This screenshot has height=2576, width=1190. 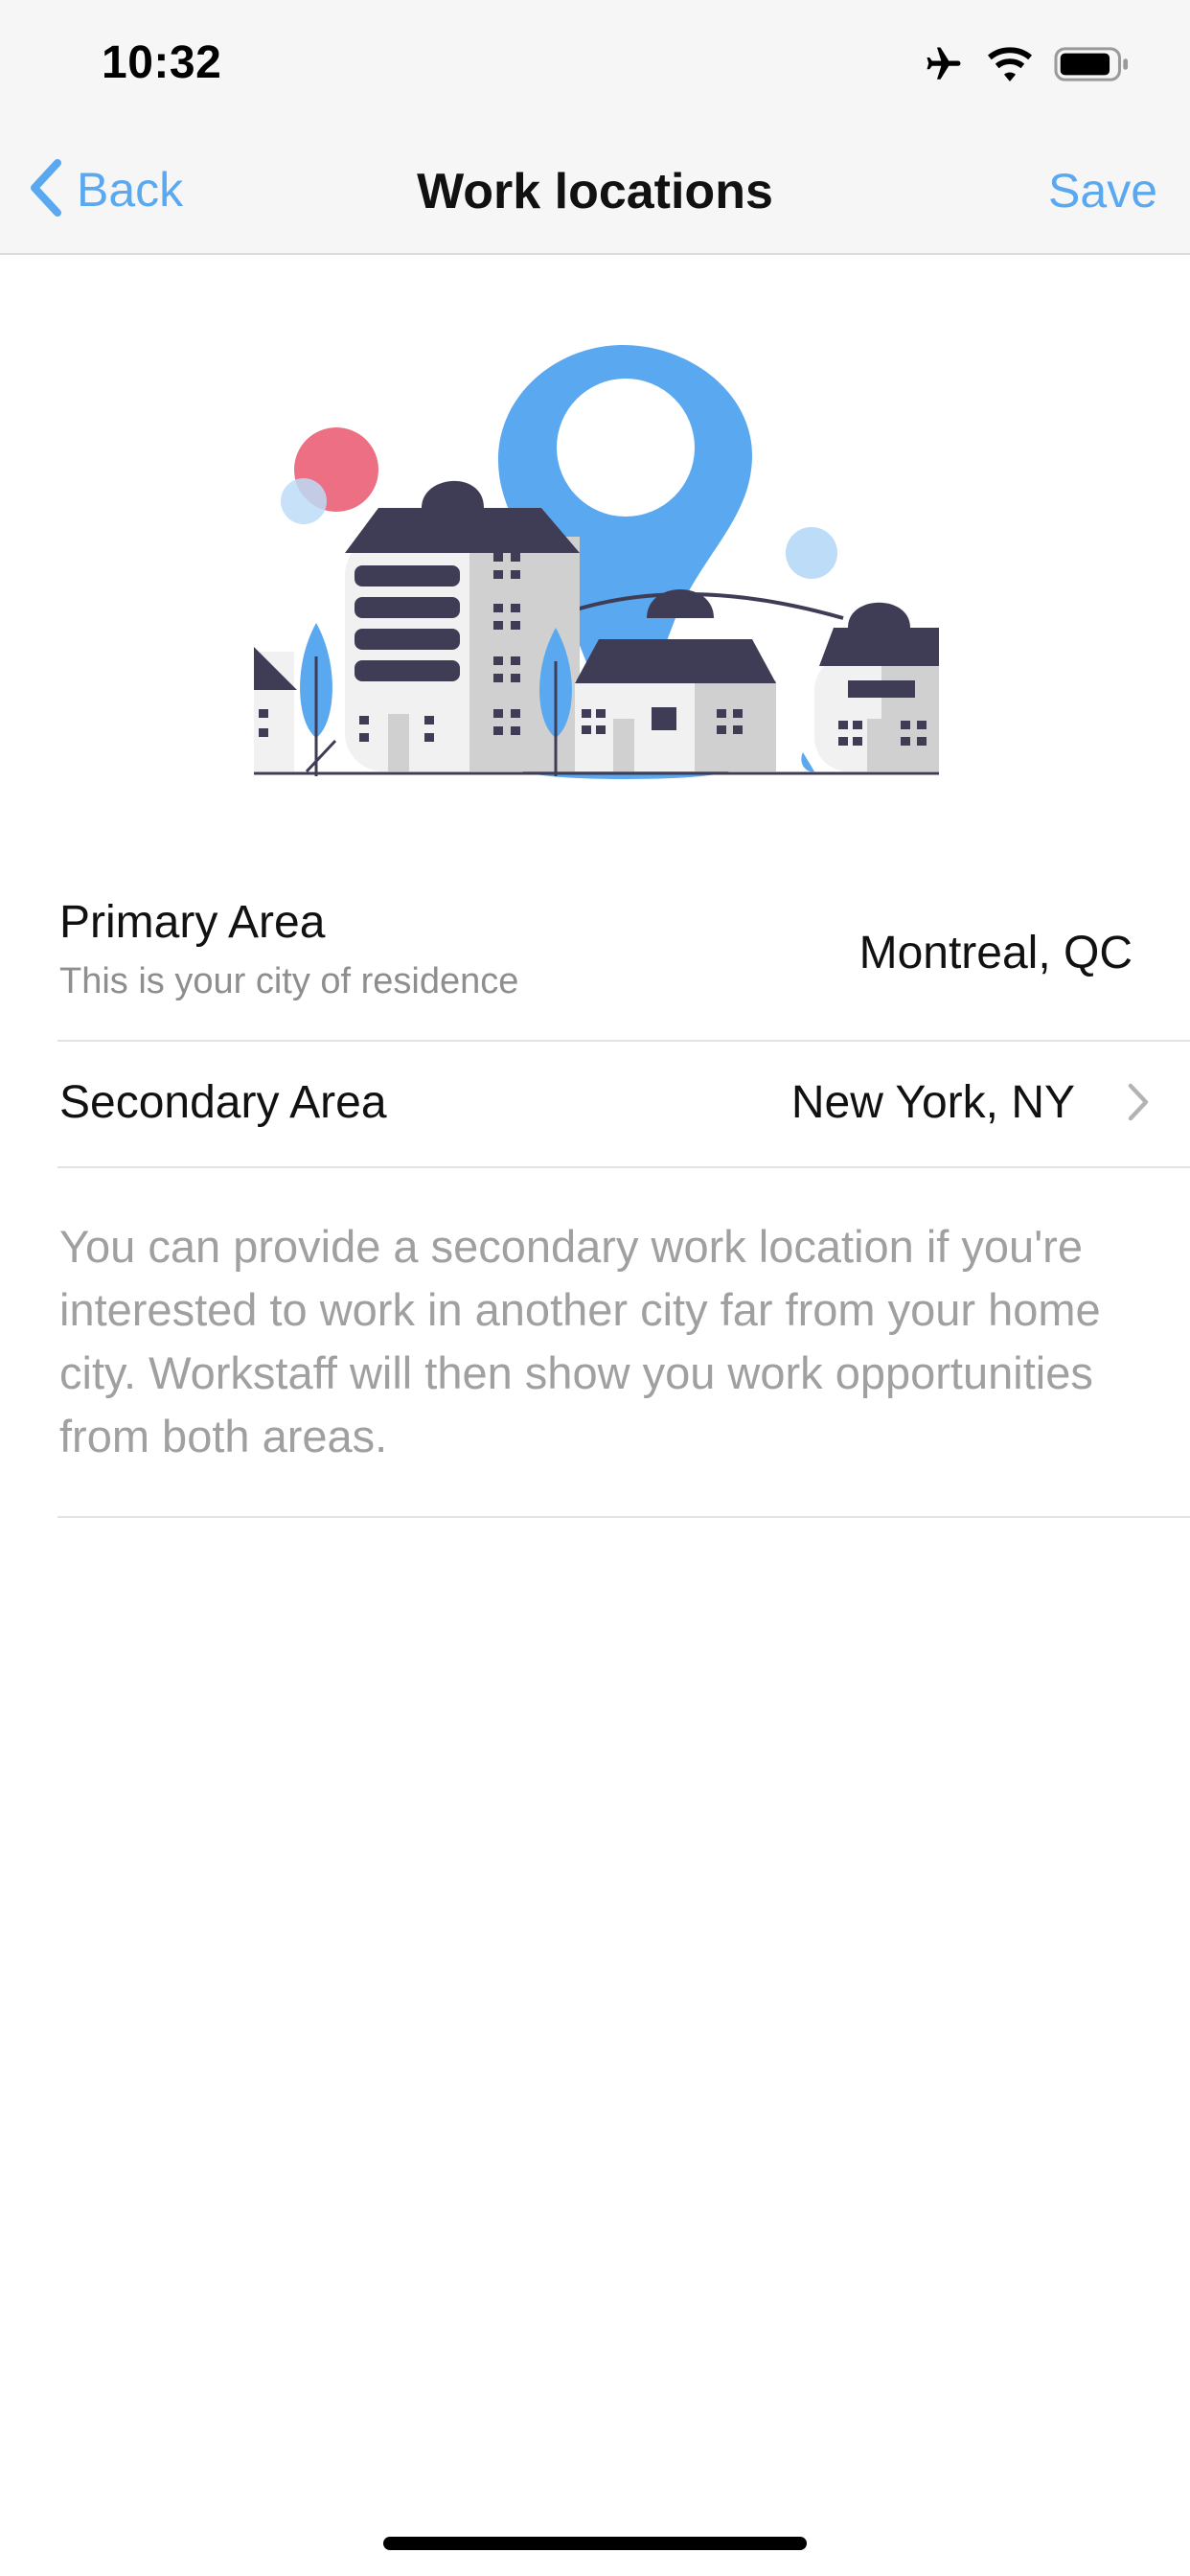 I want to click on airplane-icon, so click(x=944, y=66).